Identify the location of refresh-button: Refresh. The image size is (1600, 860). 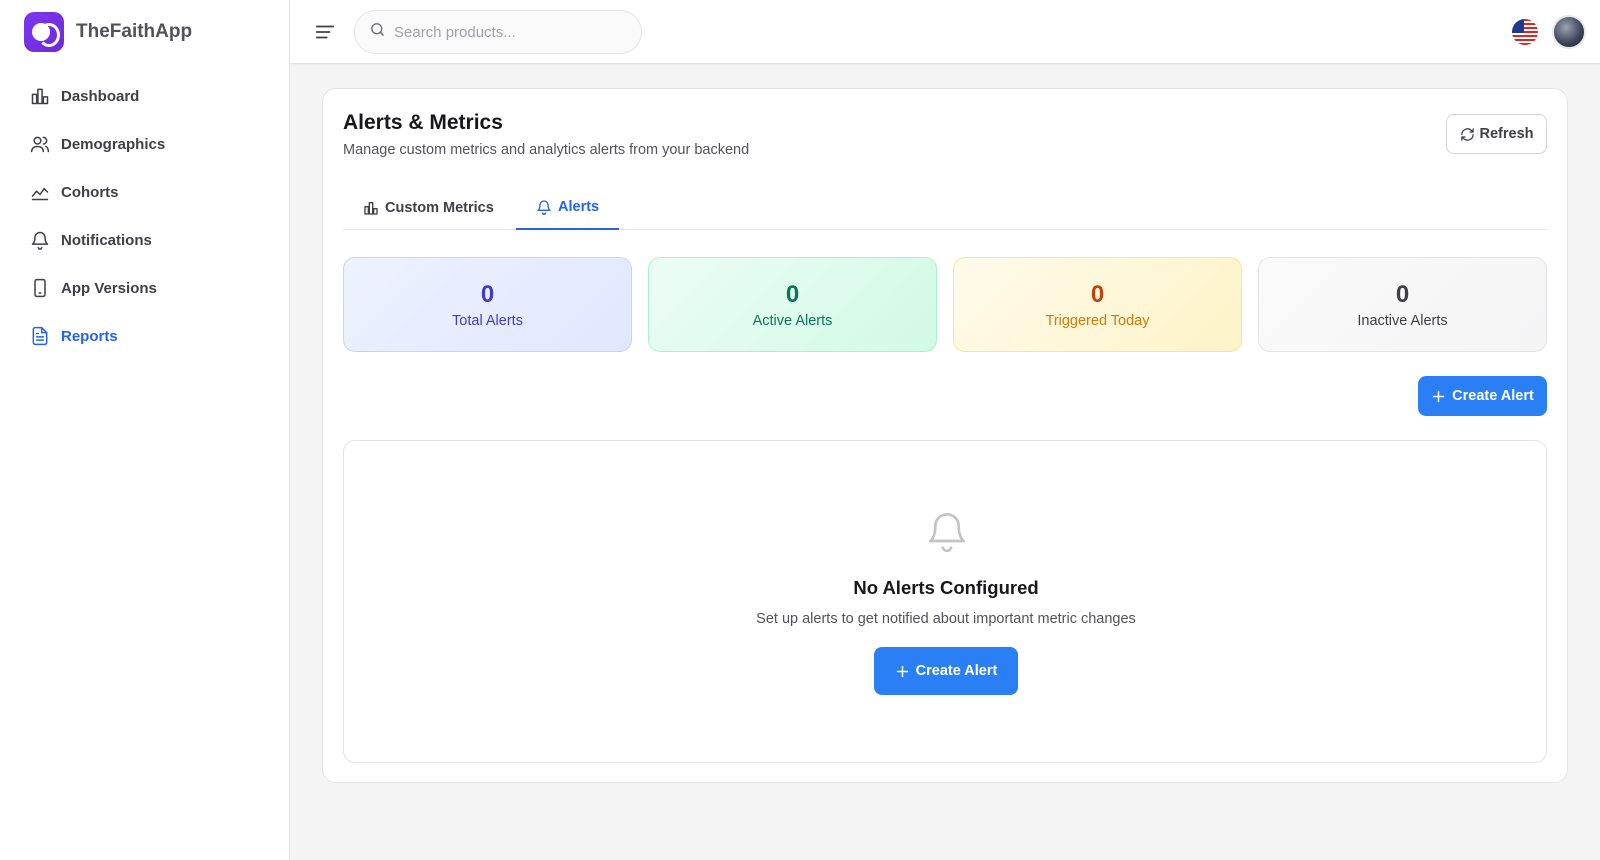
(1496, 134).